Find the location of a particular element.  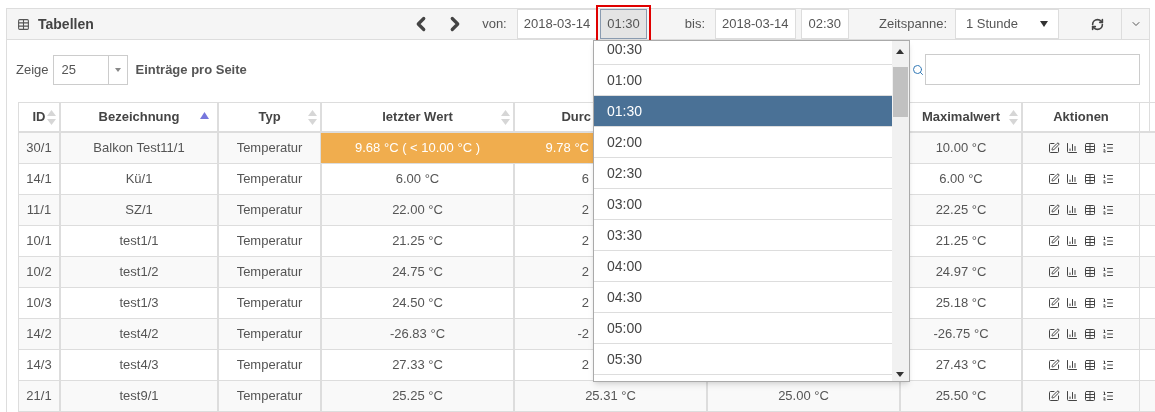

time-option: 03:30 is located at coordinates (743, 235).